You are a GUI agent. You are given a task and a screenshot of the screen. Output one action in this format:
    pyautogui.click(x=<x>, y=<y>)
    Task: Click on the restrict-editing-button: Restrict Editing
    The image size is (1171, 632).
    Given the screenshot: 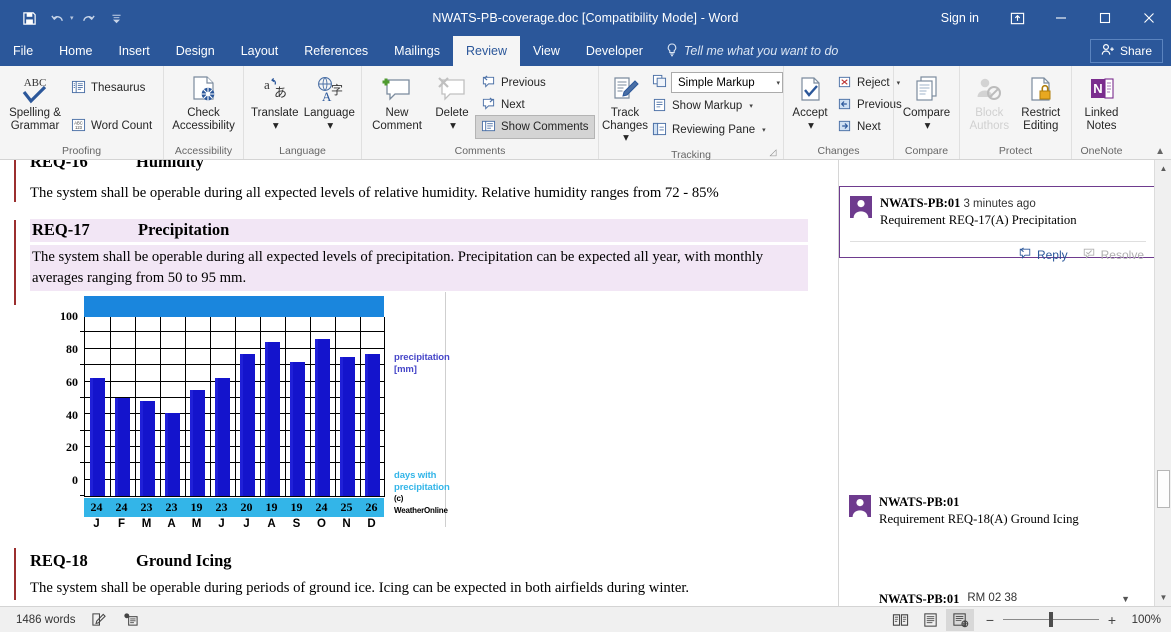 What is the action you would take?
    pyautogui.click(x=1041, y=102)
    